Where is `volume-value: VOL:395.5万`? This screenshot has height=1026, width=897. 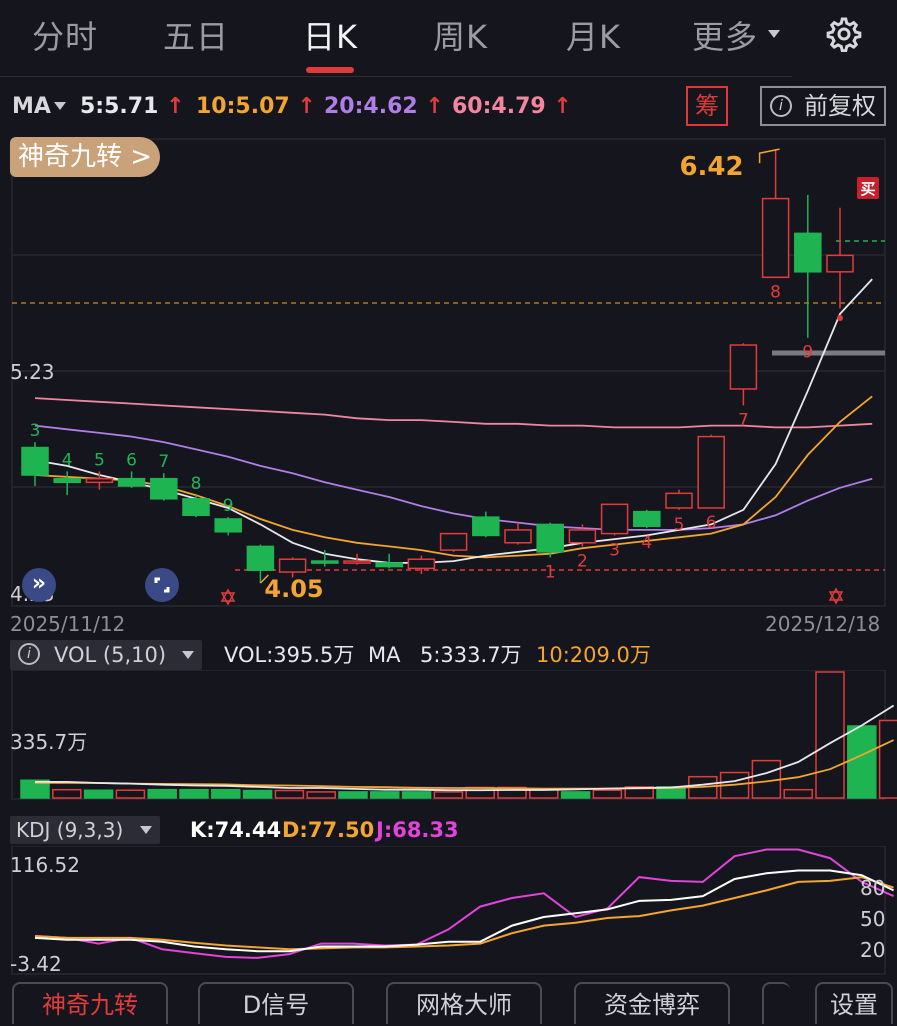
volume-value: VOL:395.5万 is located at coordinates (289, 655).